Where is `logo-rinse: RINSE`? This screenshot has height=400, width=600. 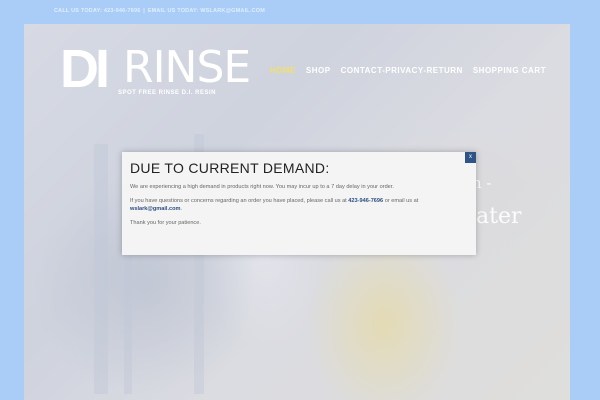 logo-rinse: RINSE is located at coordinates (187, 67).